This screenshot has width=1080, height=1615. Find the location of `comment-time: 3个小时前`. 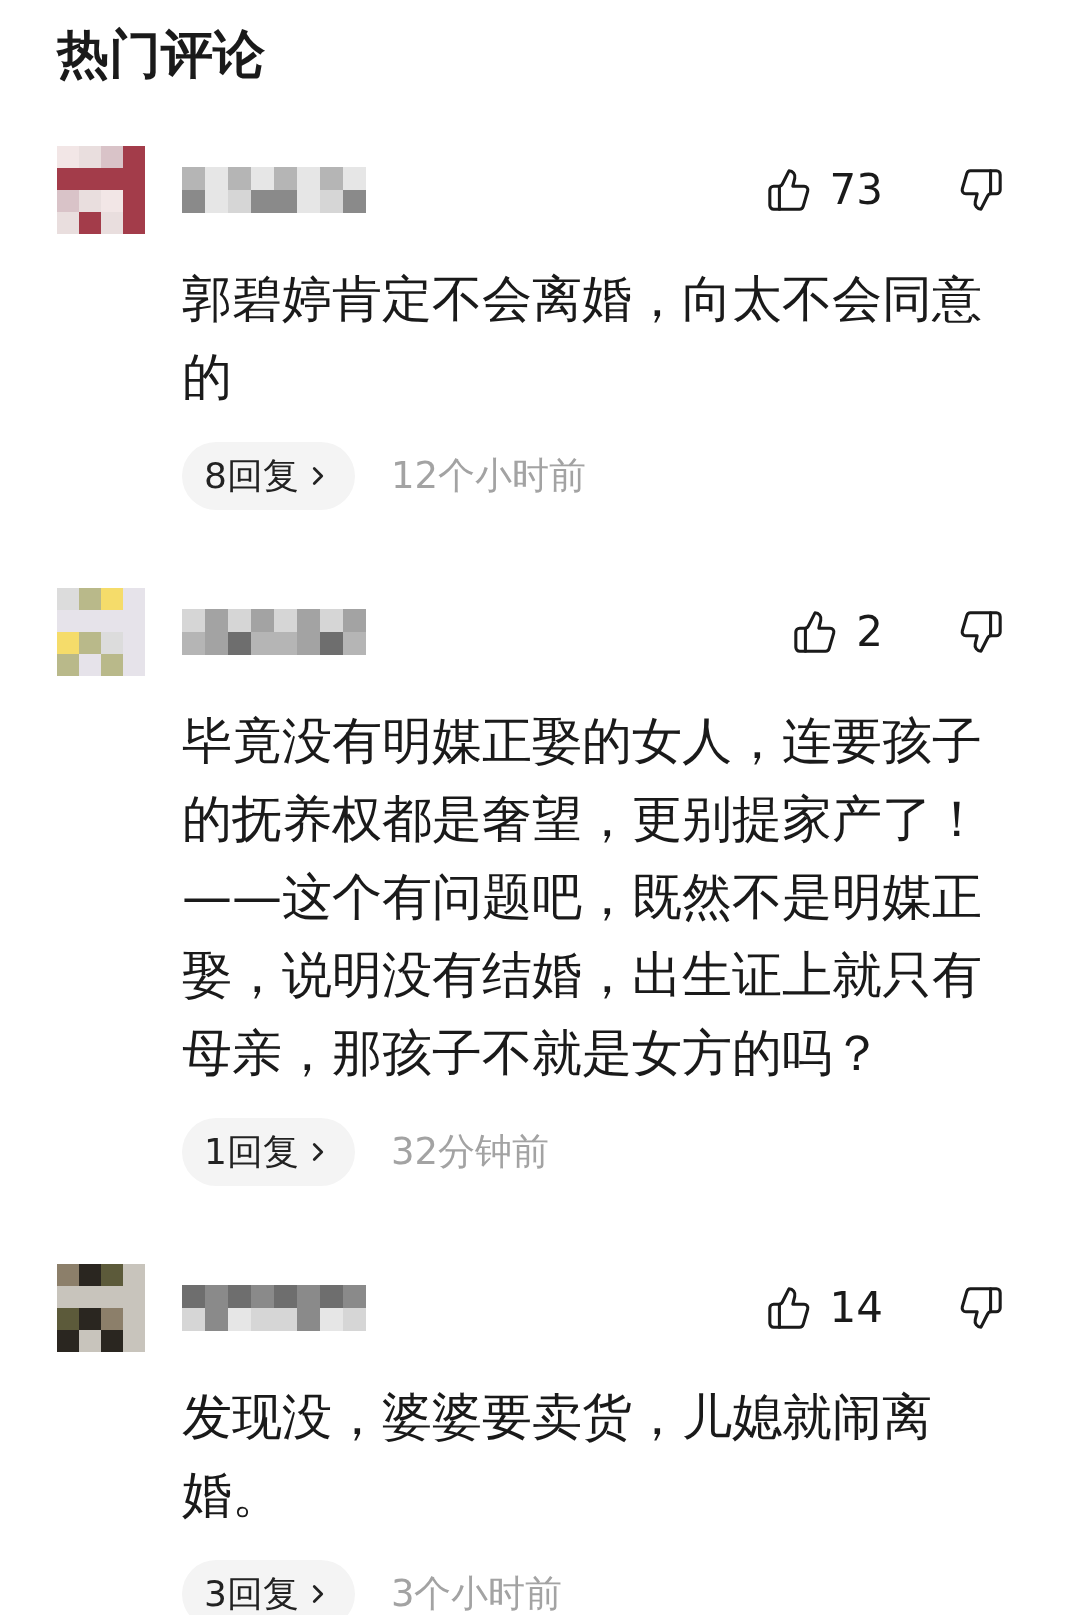

comment-time: 3个小时前 is located at coordinates (476, 1593).